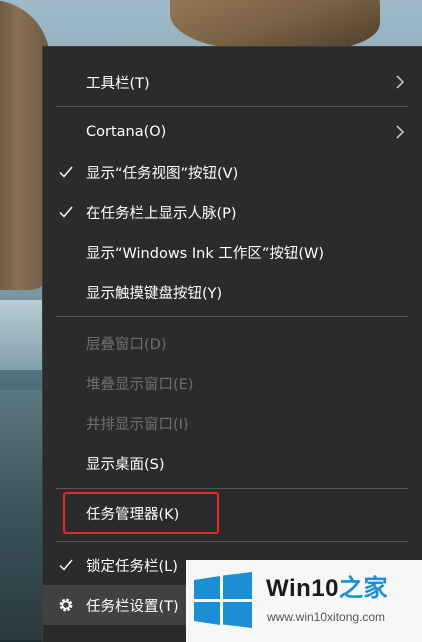 This screenshot has height=642, width=422. I want to click on windows-logo-icon, so click(223, 600).